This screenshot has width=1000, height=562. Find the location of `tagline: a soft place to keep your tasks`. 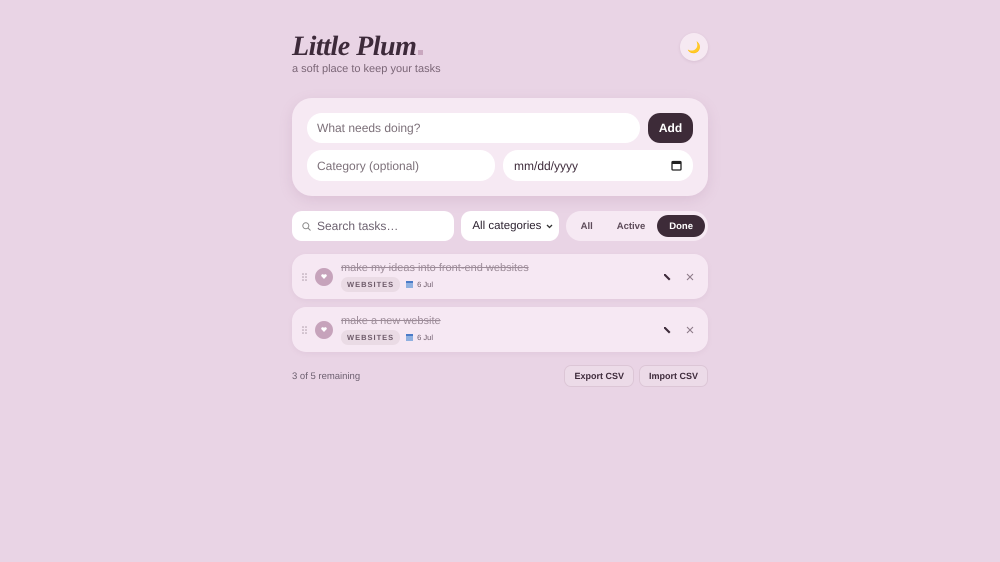

tagline: a soft place to keep your tasks is located at coordinates (366, 69).